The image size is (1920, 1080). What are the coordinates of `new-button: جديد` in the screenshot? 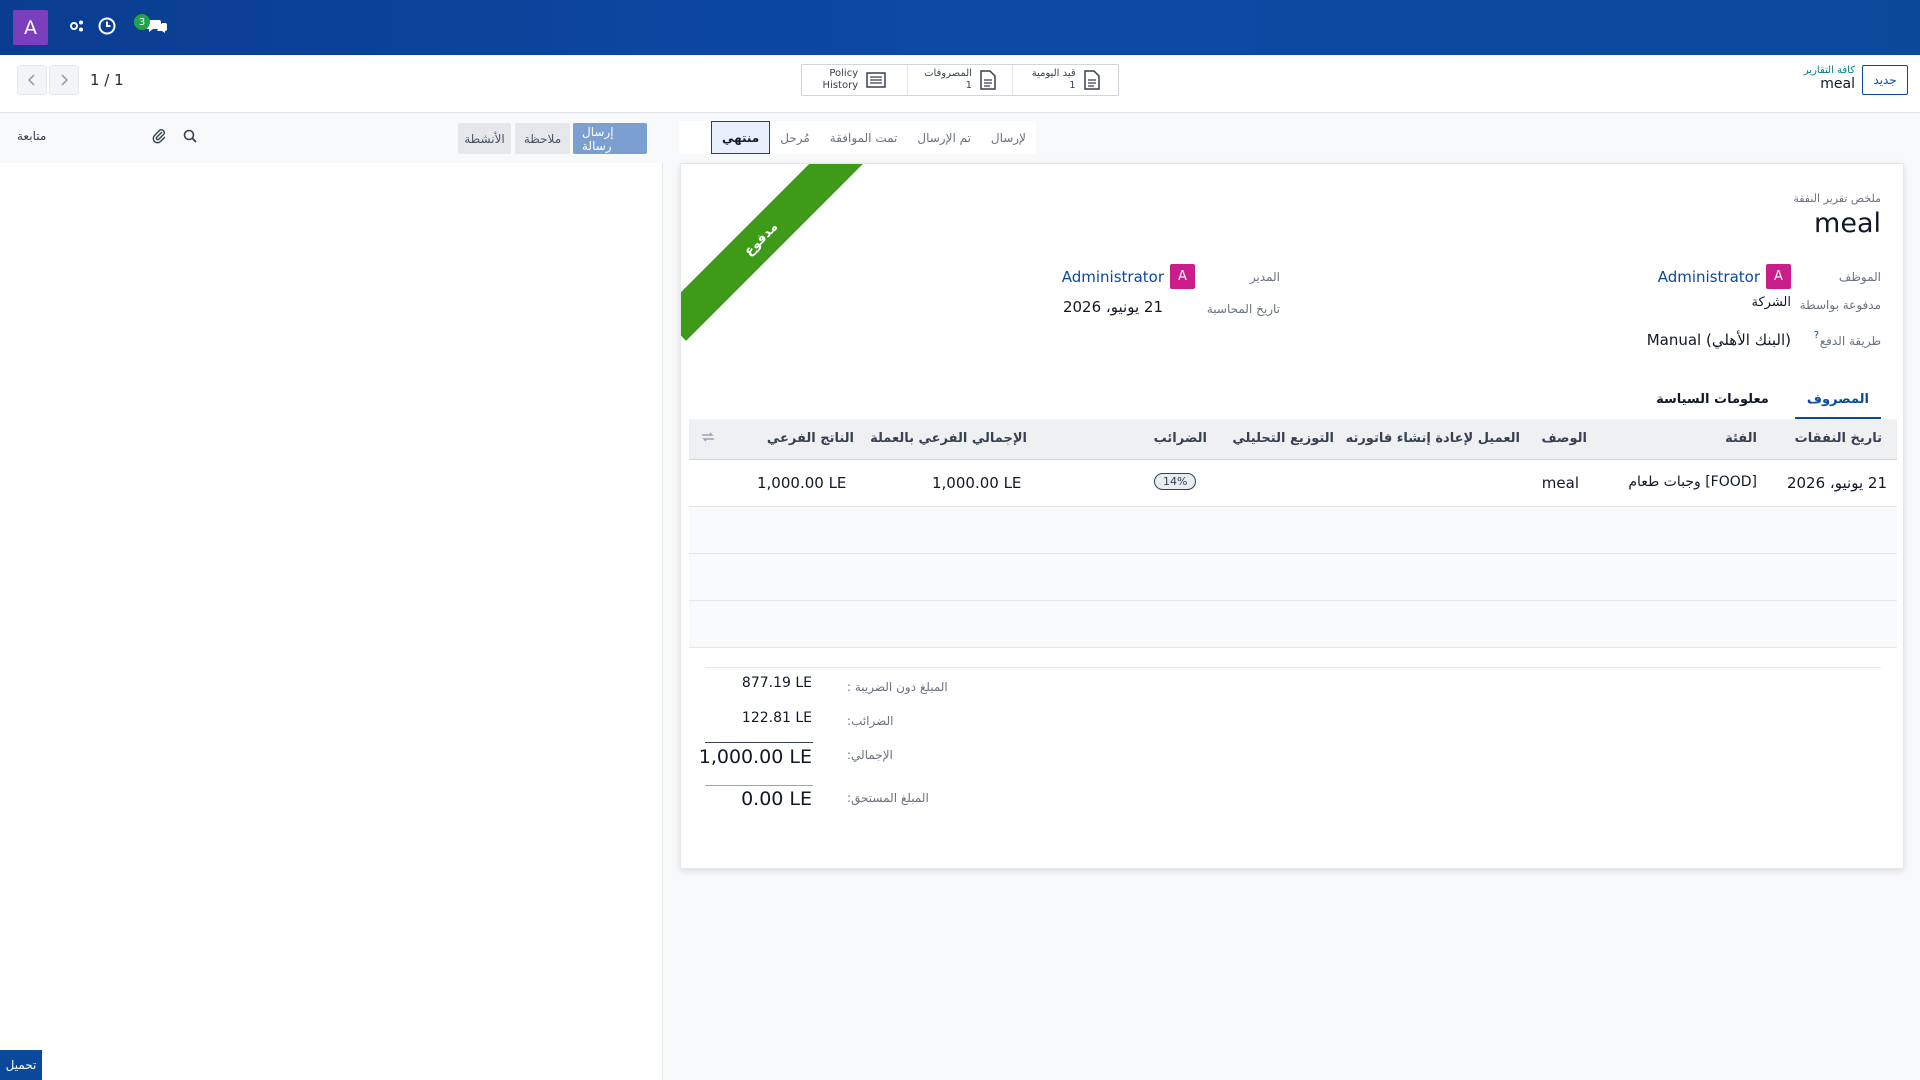 It's located at (1885, 80).